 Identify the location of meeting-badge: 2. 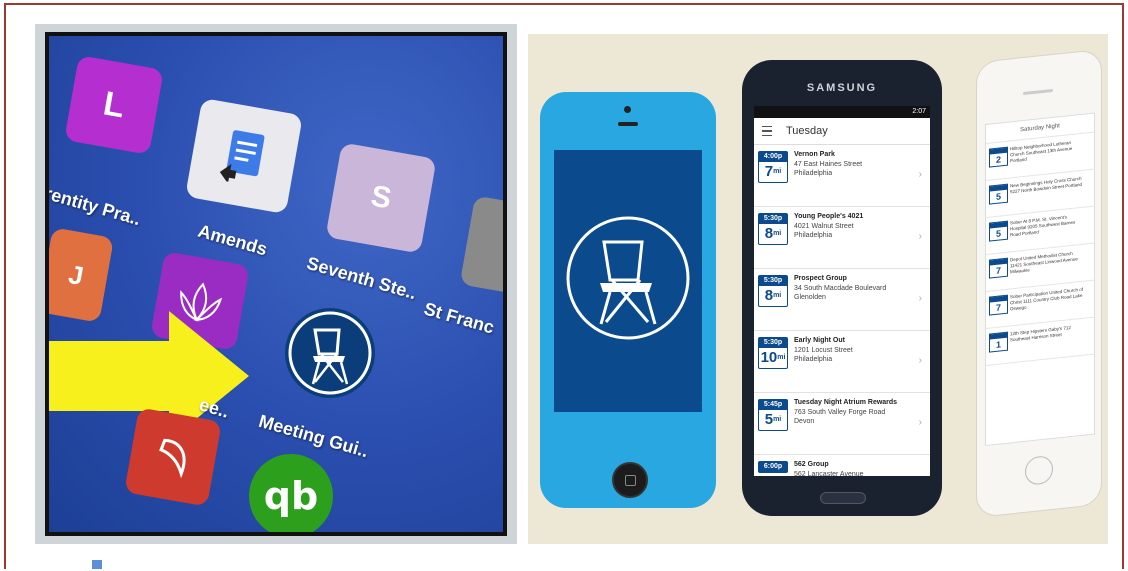
(998, 157).